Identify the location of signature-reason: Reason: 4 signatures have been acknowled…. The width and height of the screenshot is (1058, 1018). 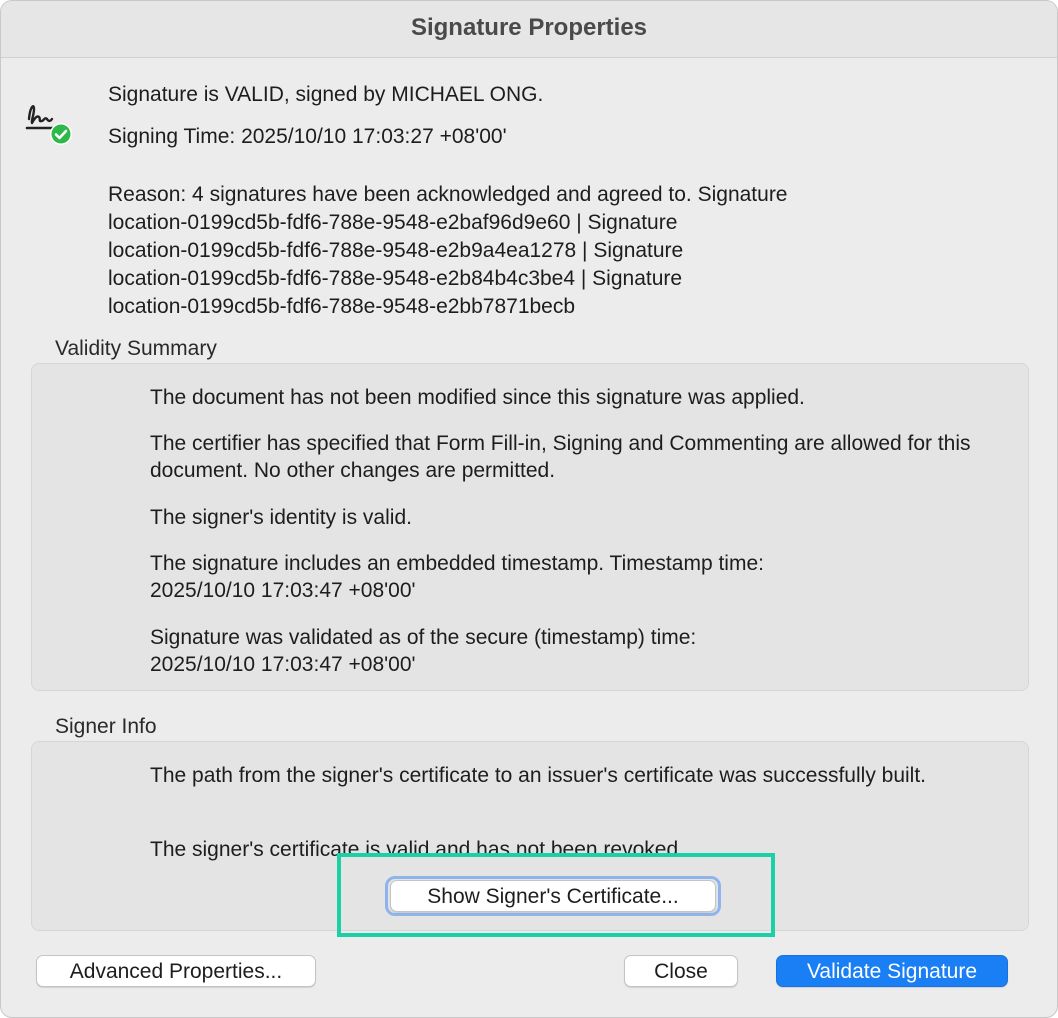
(508, 251).